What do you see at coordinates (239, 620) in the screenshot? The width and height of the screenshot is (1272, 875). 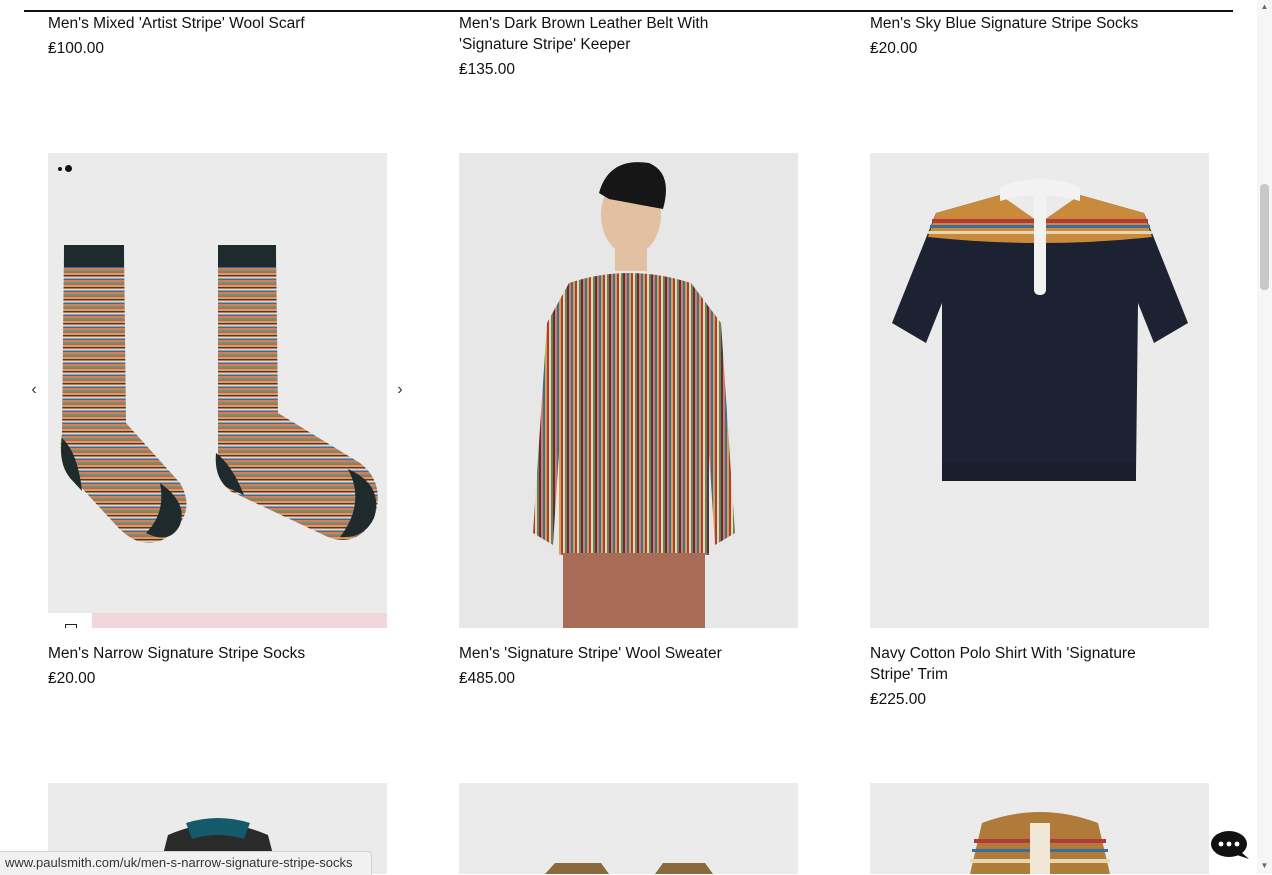 I see `quick-add-panel` at bounding box center [239, 620].